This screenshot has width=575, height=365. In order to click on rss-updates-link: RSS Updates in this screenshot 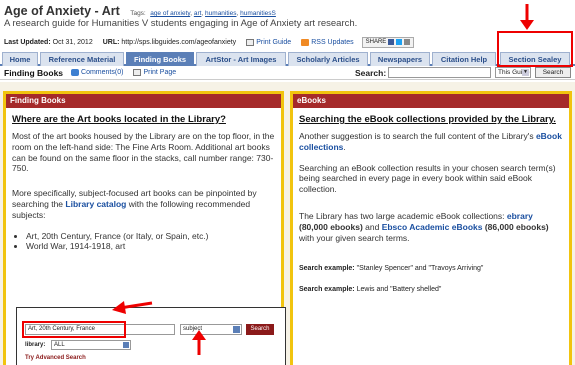, I will do `click(332, 42)`.